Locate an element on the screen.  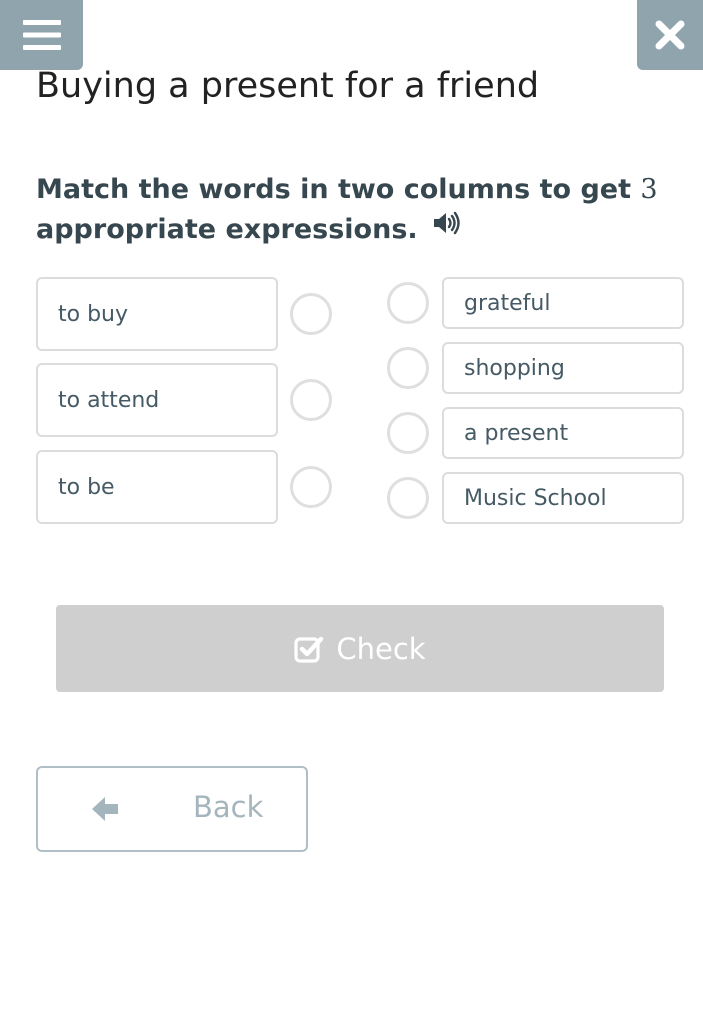
close-button is located at coordinates (670, 35).